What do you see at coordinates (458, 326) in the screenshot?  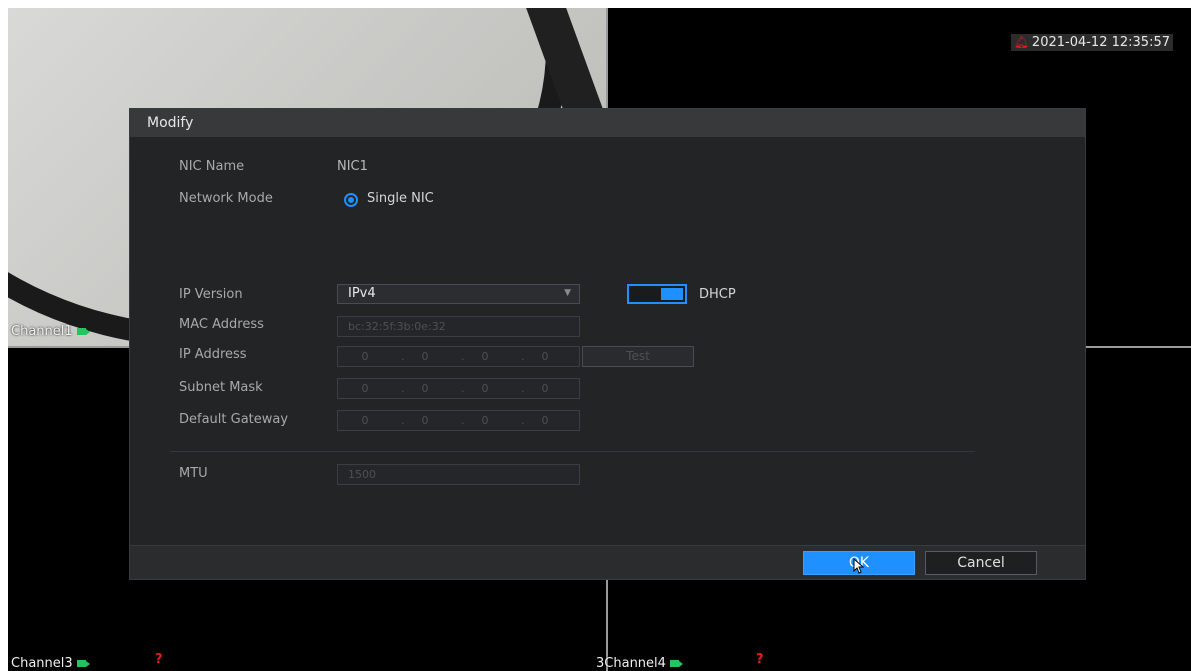 I see `mac-address-field: bc:32:5f:3b:0e:32` at bounding box center [458, 326].